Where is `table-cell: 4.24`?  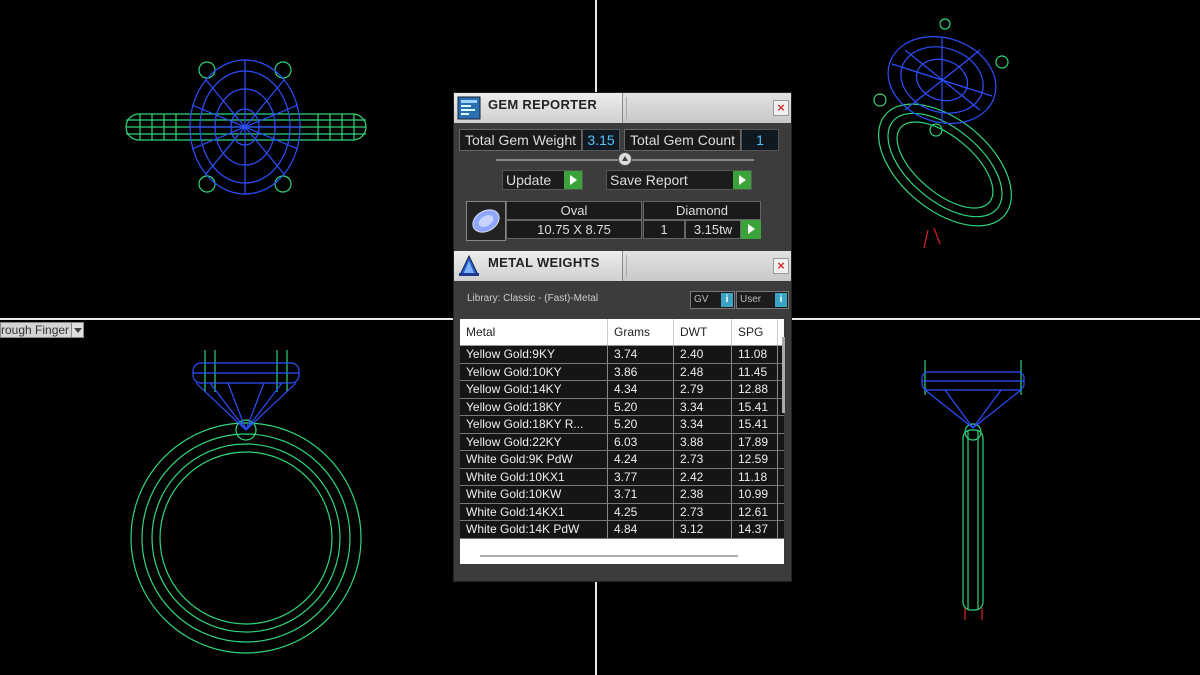
table-cell: 4.24 is located at coordinates (641, 459).